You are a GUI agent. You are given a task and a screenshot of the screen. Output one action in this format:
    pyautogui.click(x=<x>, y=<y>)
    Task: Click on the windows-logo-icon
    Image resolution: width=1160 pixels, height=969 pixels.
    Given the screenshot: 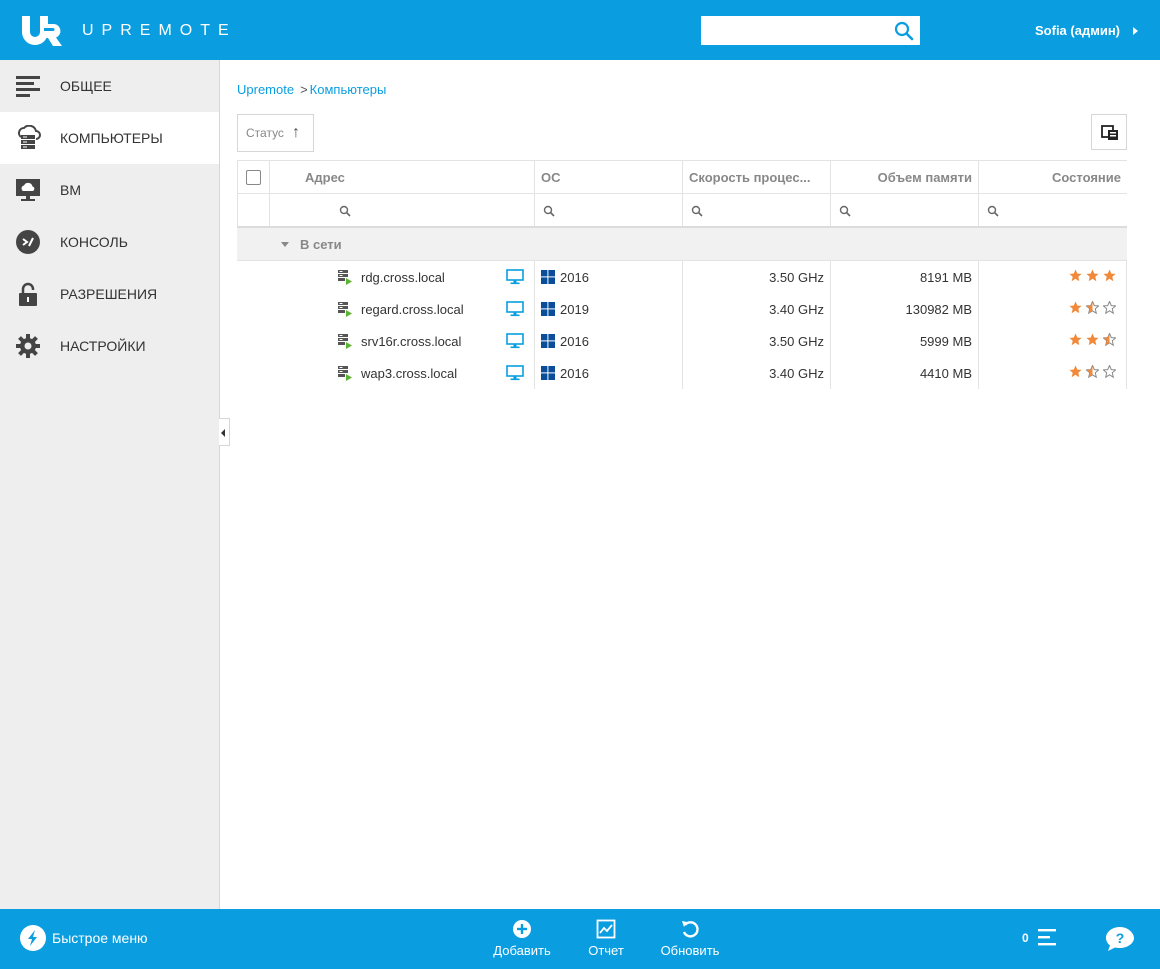 What is the action you would take?
    pyautogui.click(x=548, y=373)
    